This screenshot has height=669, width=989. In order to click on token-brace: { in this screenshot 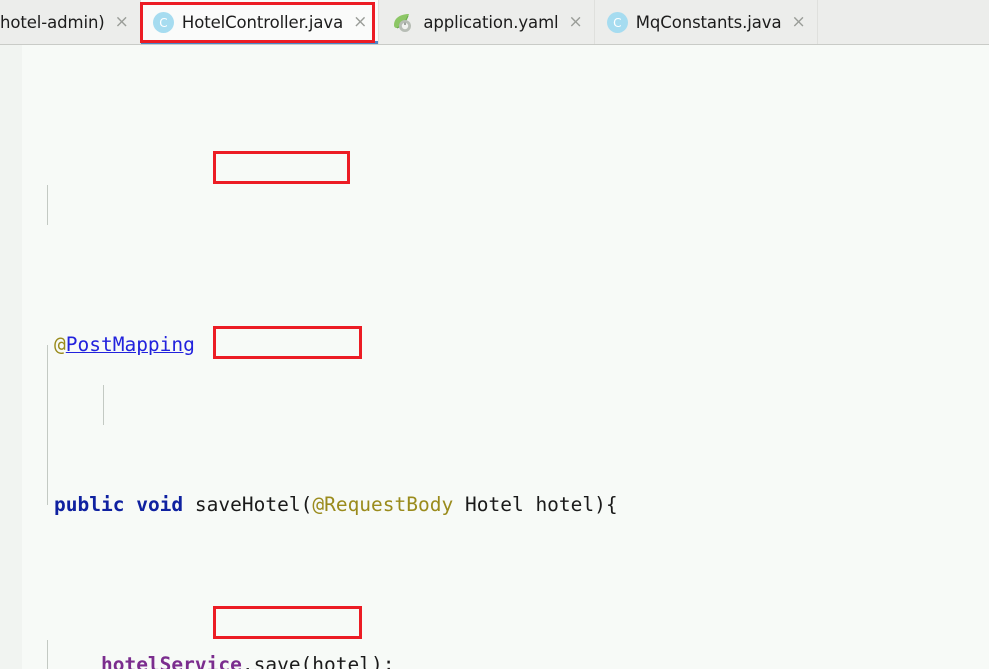, I will do `click(611, 504)`.